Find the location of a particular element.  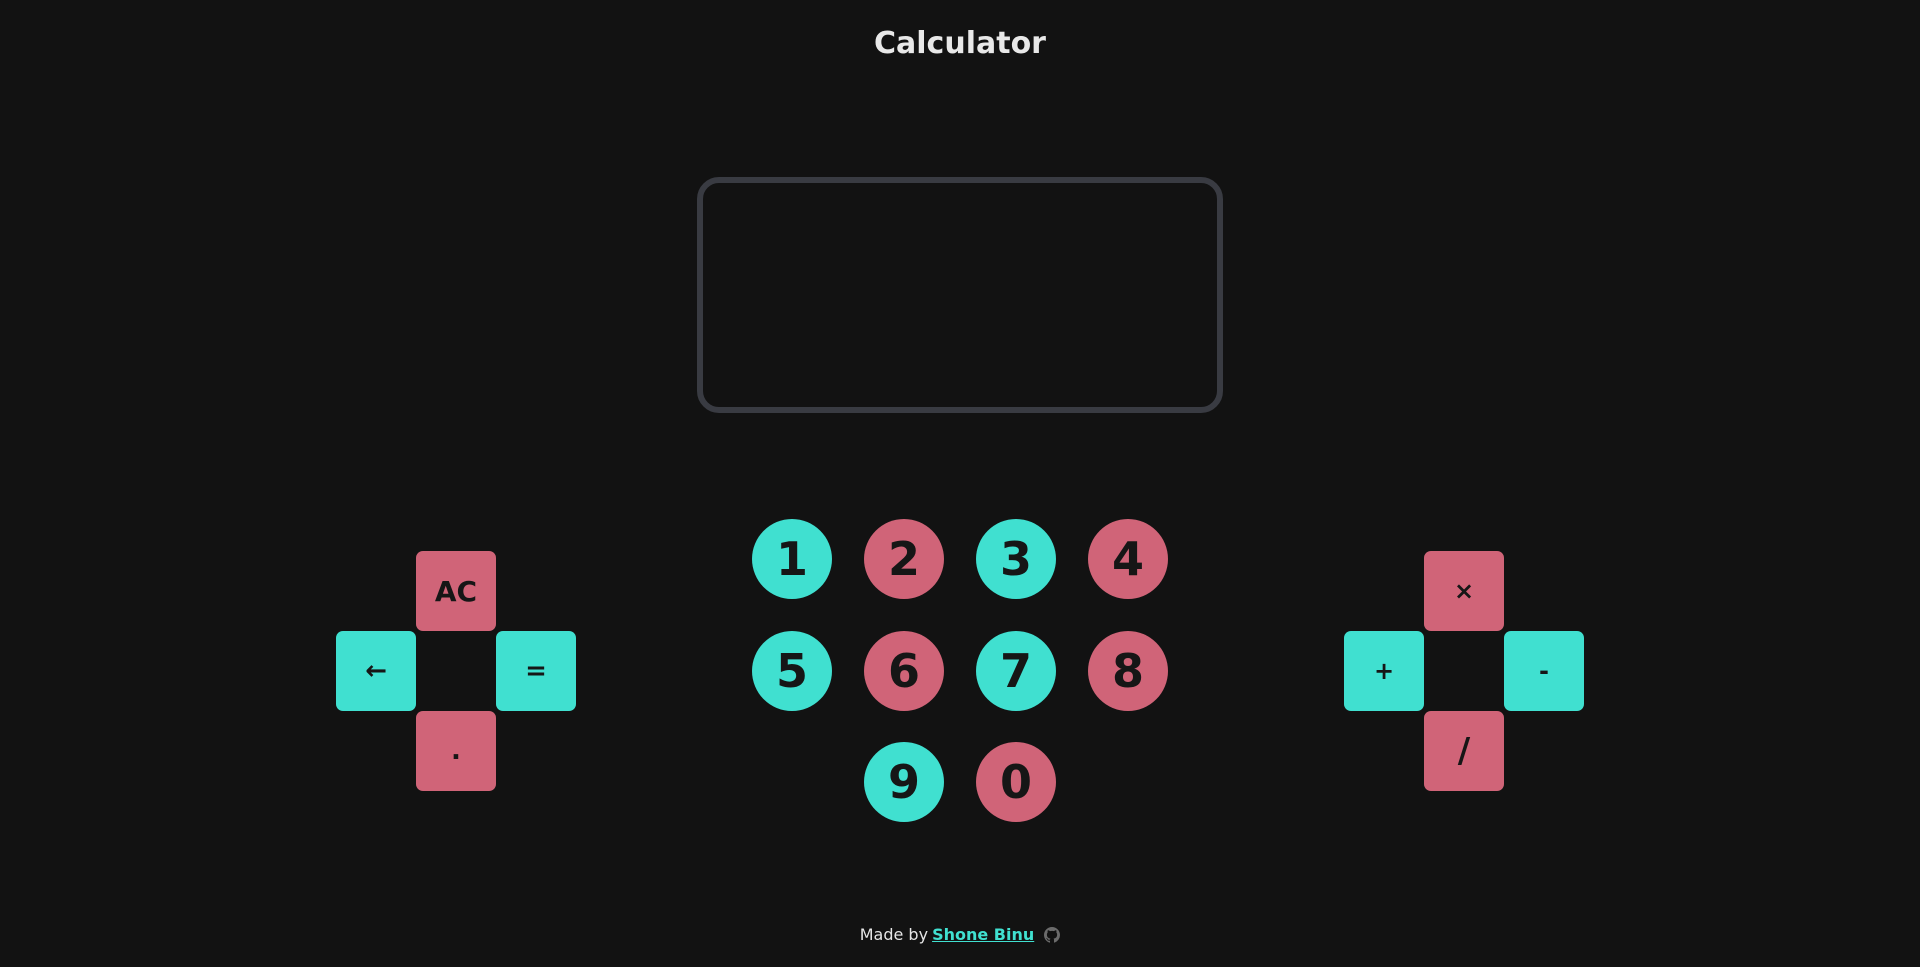

divide-button: / is located at coordinates (1464, 751).